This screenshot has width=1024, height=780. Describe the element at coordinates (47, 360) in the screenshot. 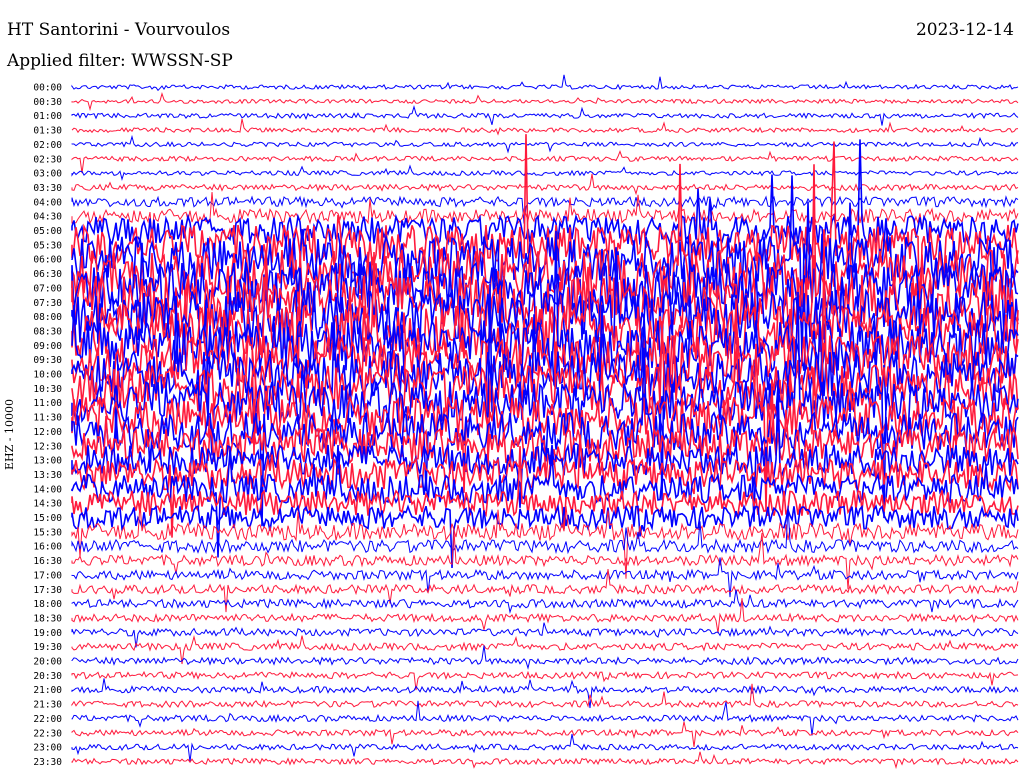

I see `tick-label: 09:30` at that location.